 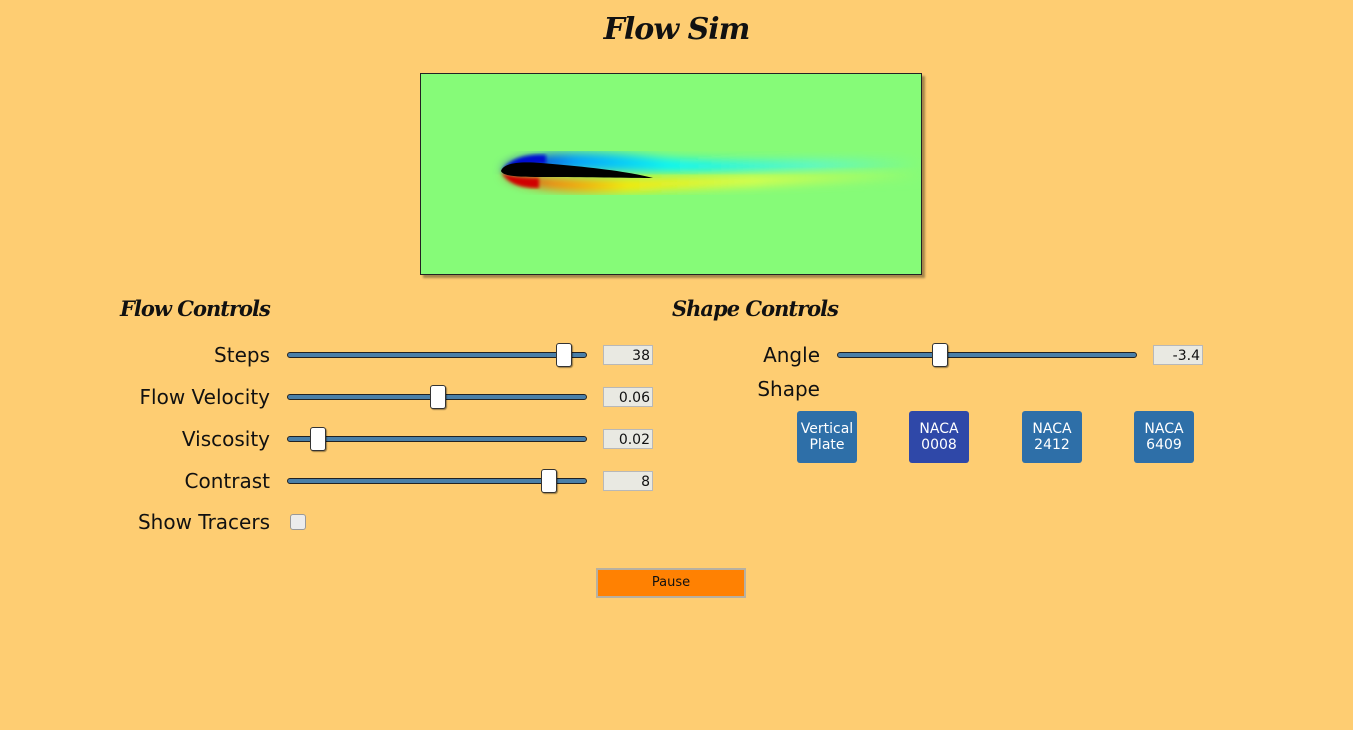 I want to click on flow-simulation-canvas, so click(x=671, y=174).